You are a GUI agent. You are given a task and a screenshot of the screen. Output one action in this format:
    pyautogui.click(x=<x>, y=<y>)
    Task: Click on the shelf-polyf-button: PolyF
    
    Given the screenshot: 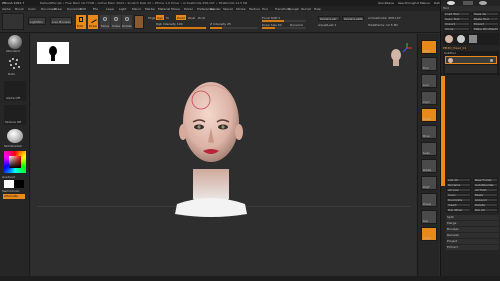 What is the action you would take?
    pyautogui.click(x=429, y=183)
    